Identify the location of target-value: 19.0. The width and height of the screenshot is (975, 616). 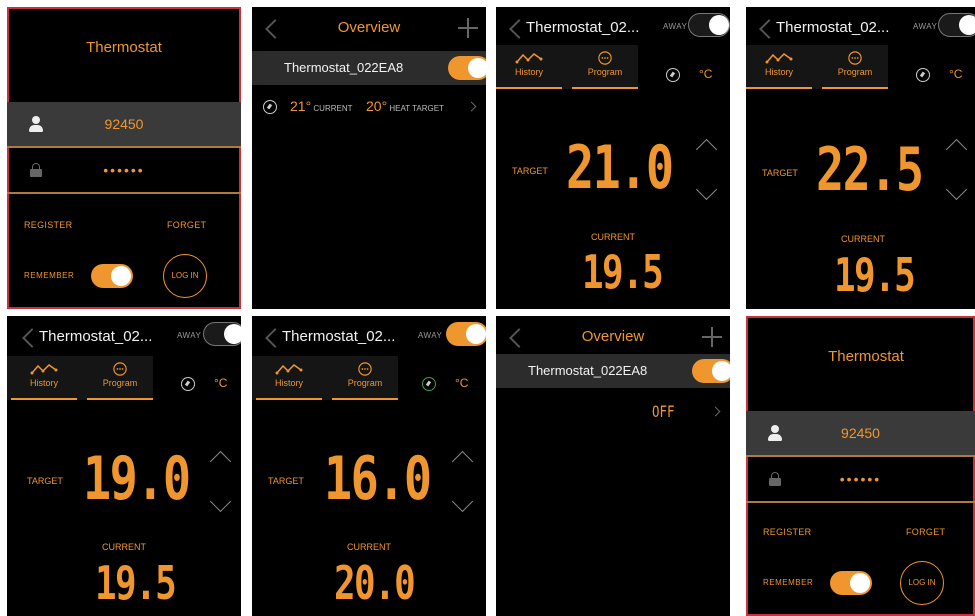
(137, 479).